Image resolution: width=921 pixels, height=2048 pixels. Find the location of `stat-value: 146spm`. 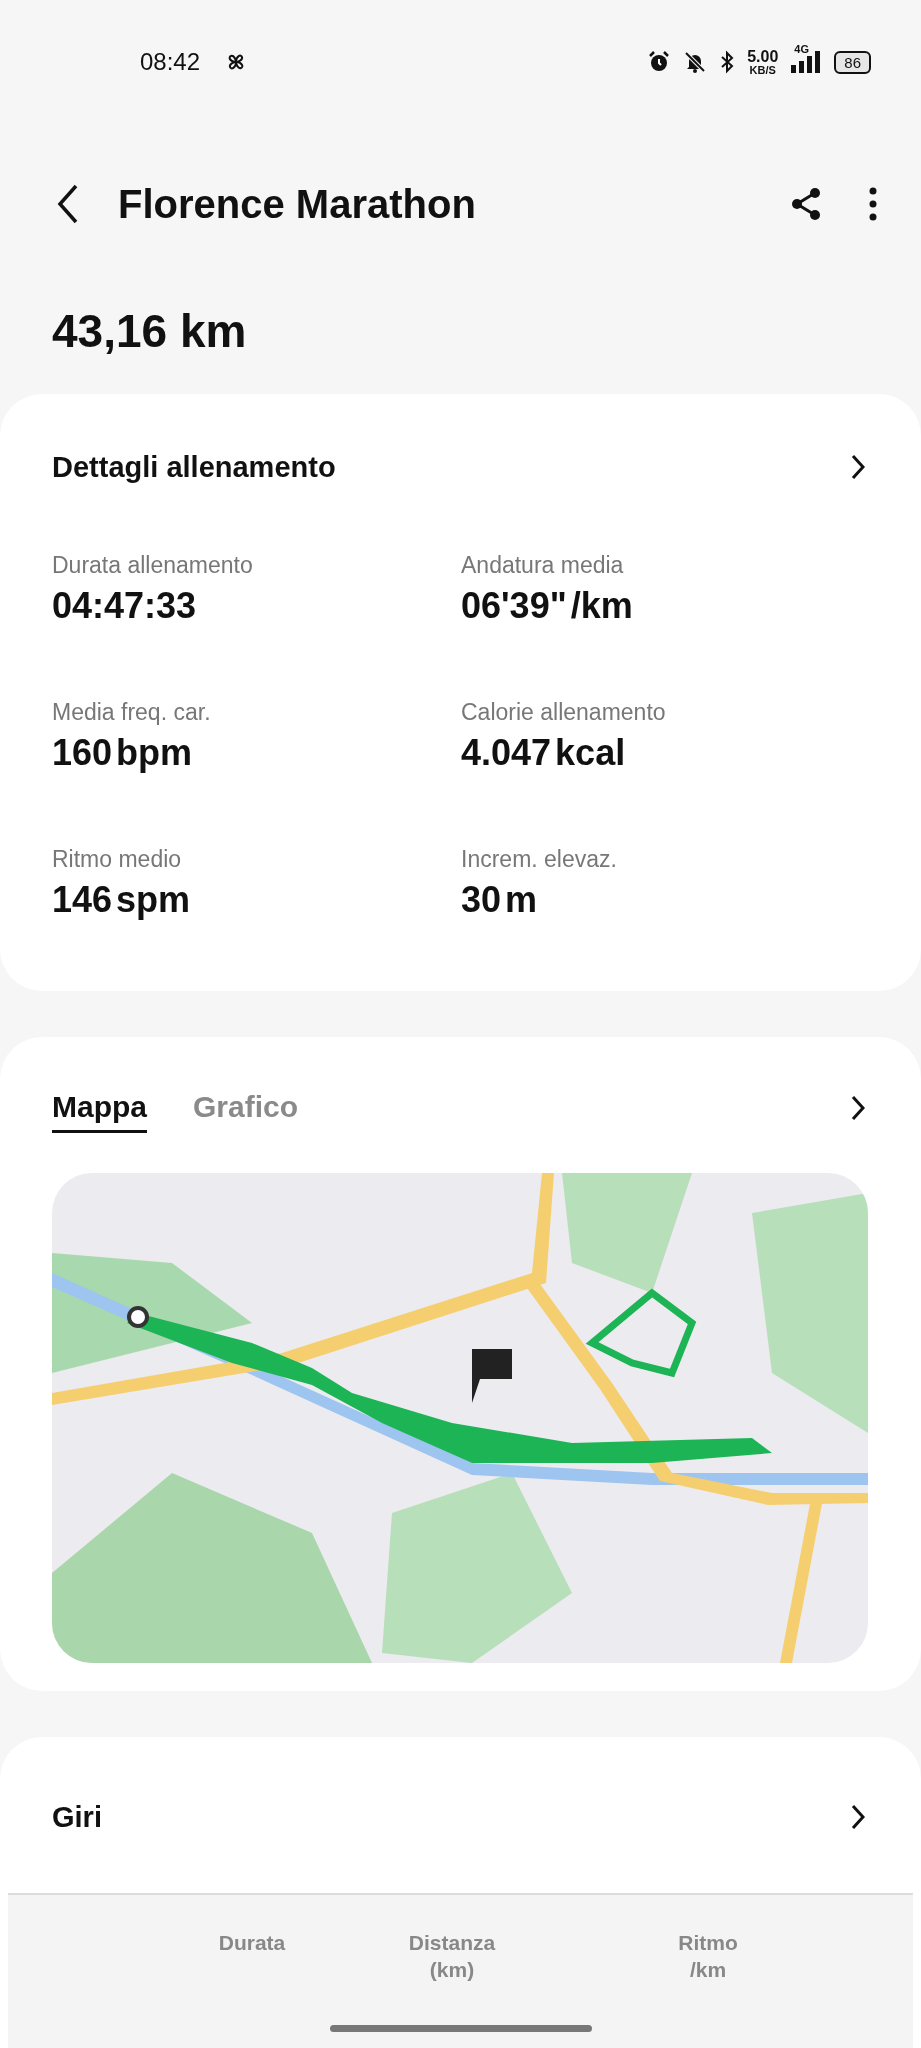

stat-value: 146spm is located at coordinates (122, 900).